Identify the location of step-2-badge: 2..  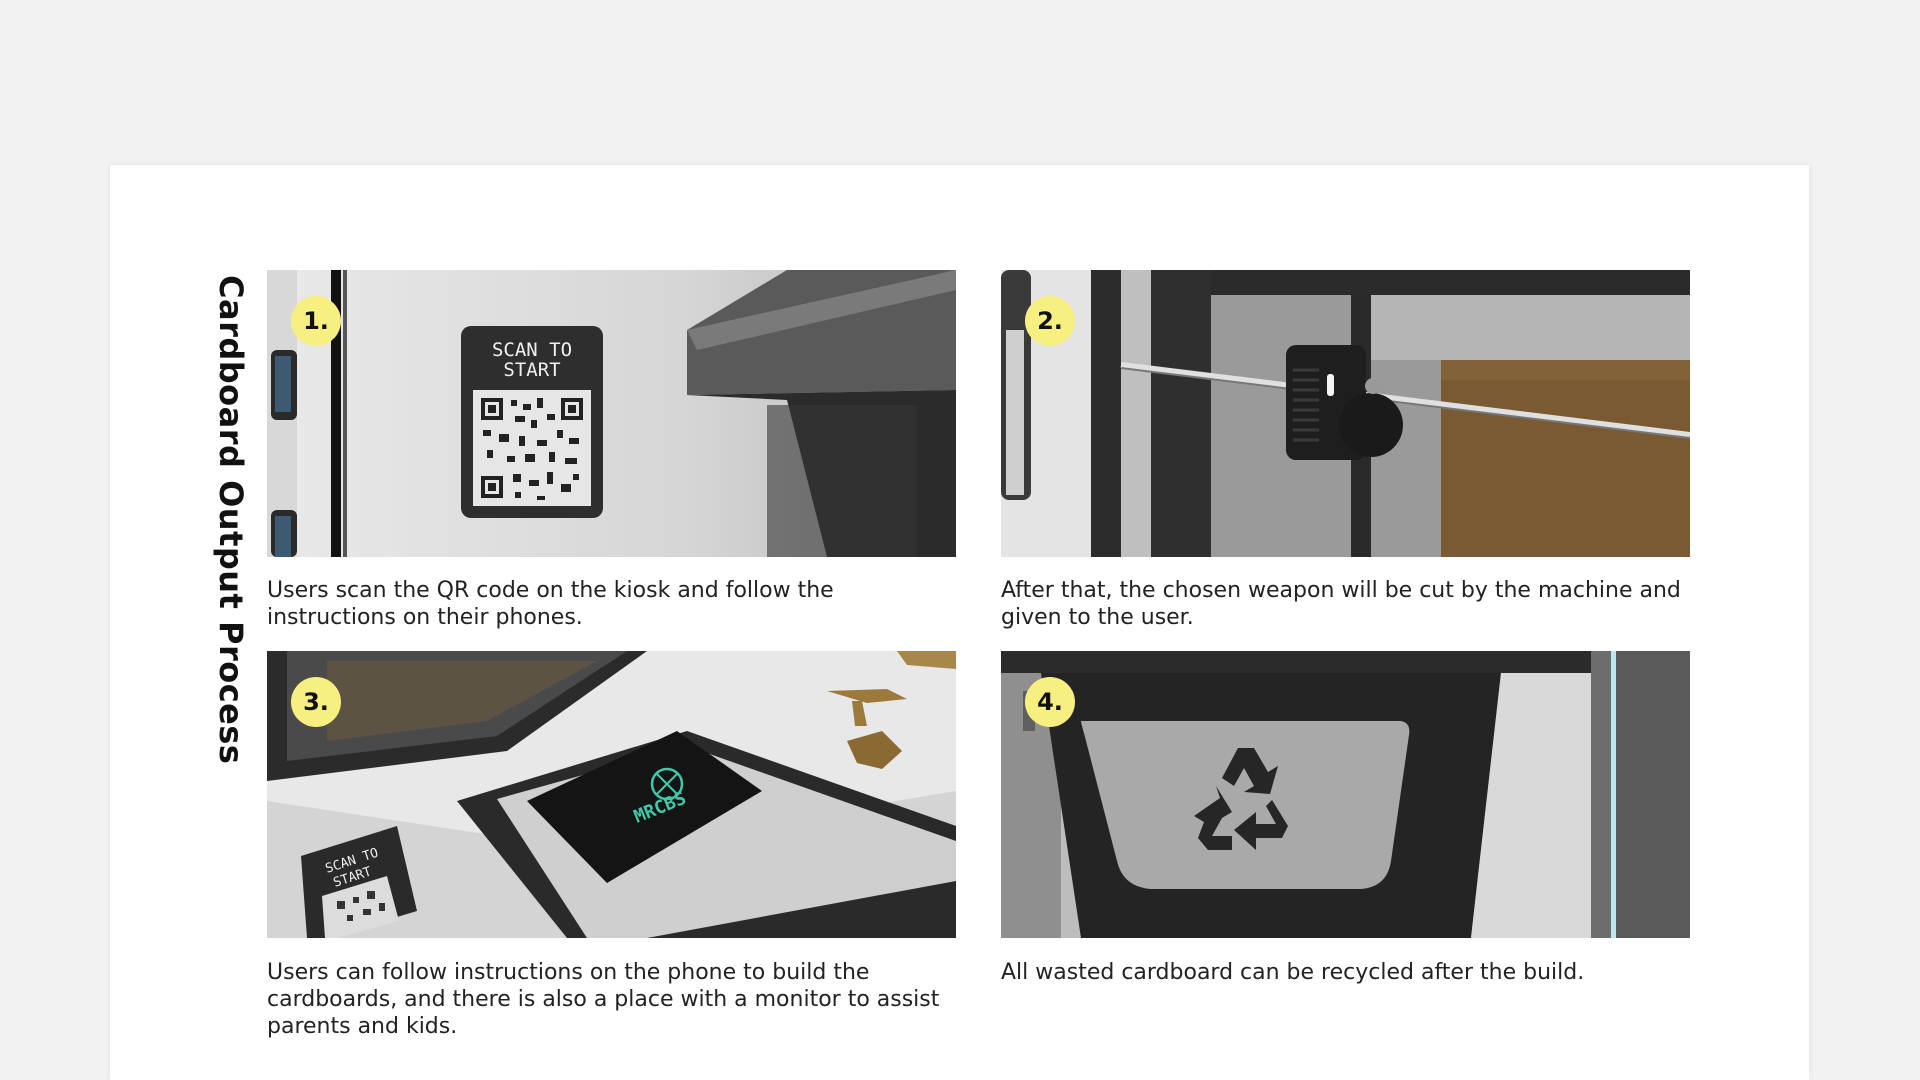
(1050, 321).